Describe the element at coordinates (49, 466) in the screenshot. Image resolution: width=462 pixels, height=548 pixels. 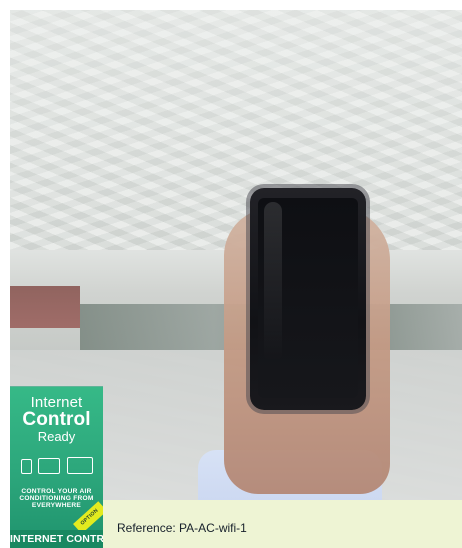
I see `tablet-icon` at that location.